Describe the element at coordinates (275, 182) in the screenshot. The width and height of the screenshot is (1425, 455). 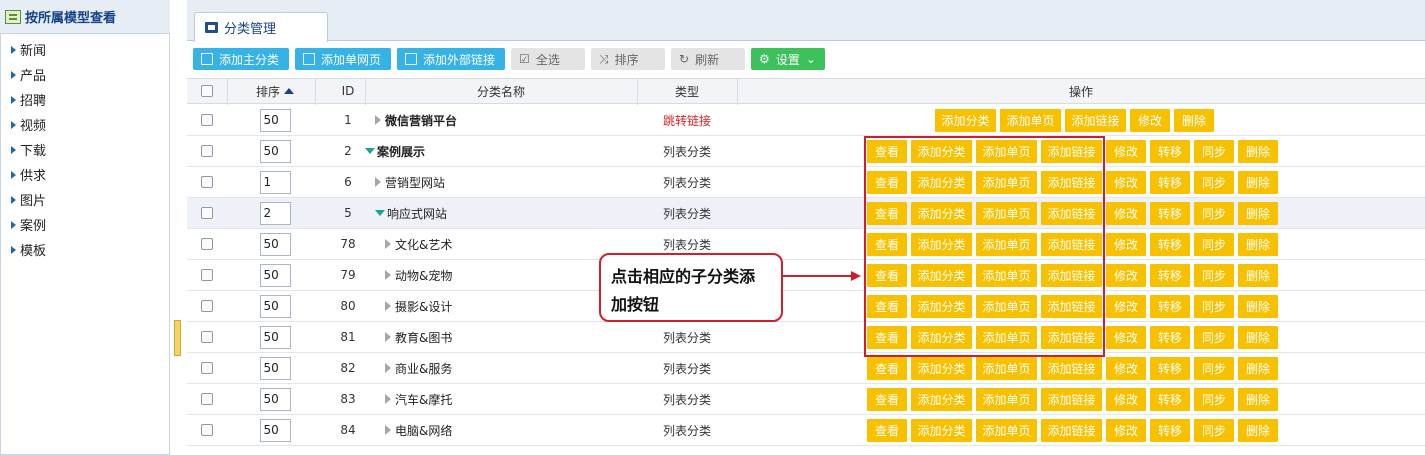
I see `sort-order-input: 1` at that location.